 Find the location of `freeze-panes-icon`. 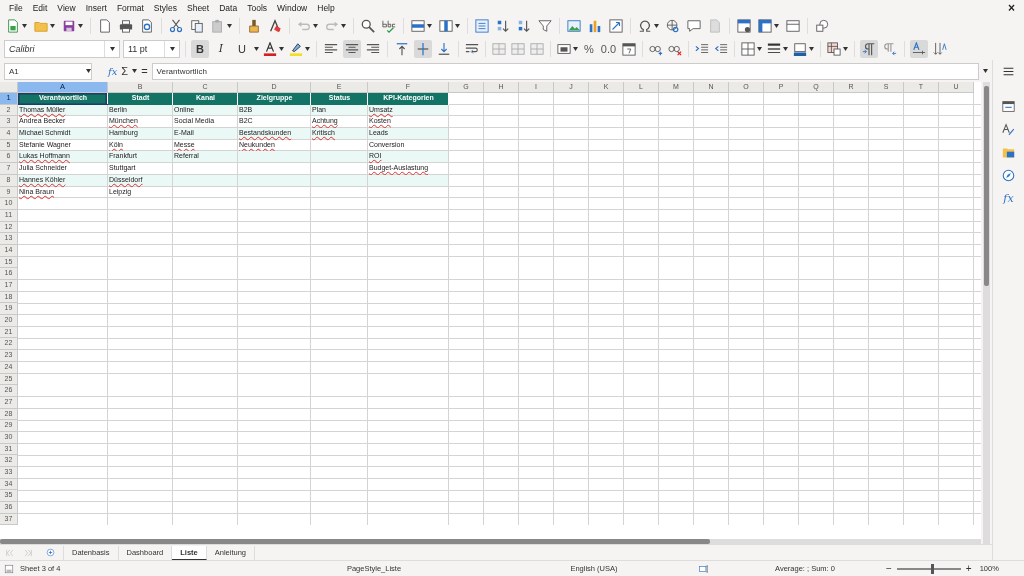

freeze-panes-icon is located at coordinates (765, 26).